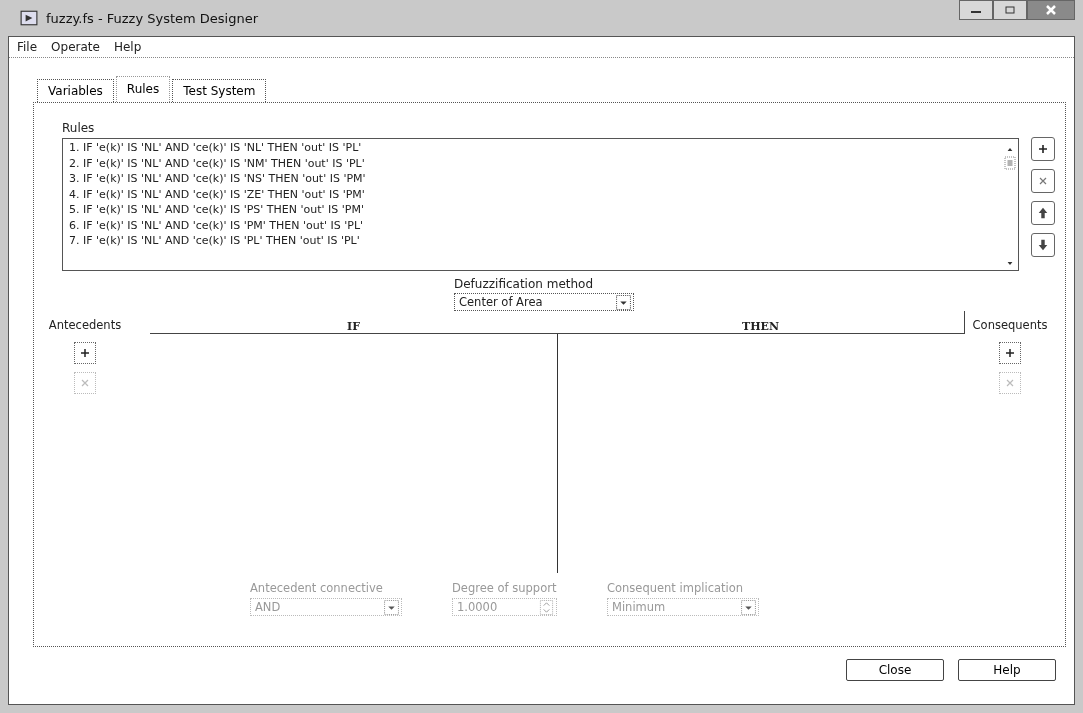 This screenshot has width=1083, height=713. I want to click on field-label: Antecedent connective, so click(317, 588).